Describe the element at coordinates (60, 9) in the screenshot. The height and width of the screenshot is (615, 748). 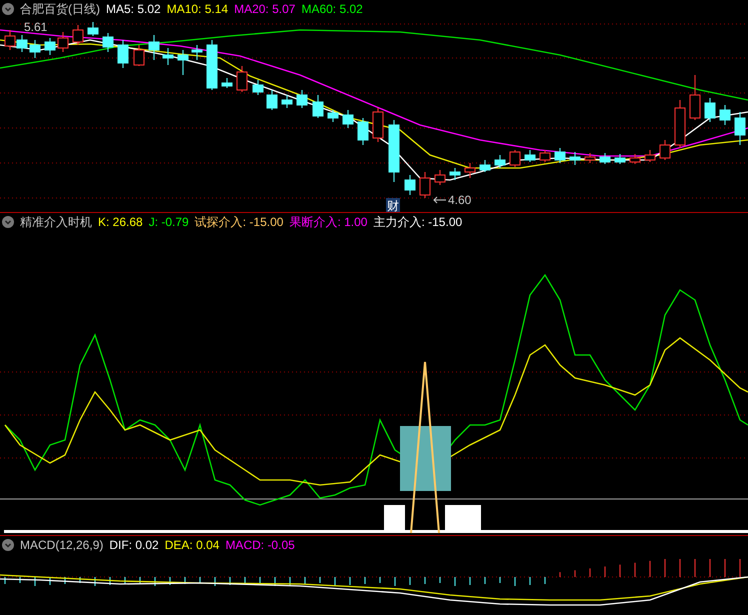
I see `chart-title: 合肥百货(日线)` at that location.